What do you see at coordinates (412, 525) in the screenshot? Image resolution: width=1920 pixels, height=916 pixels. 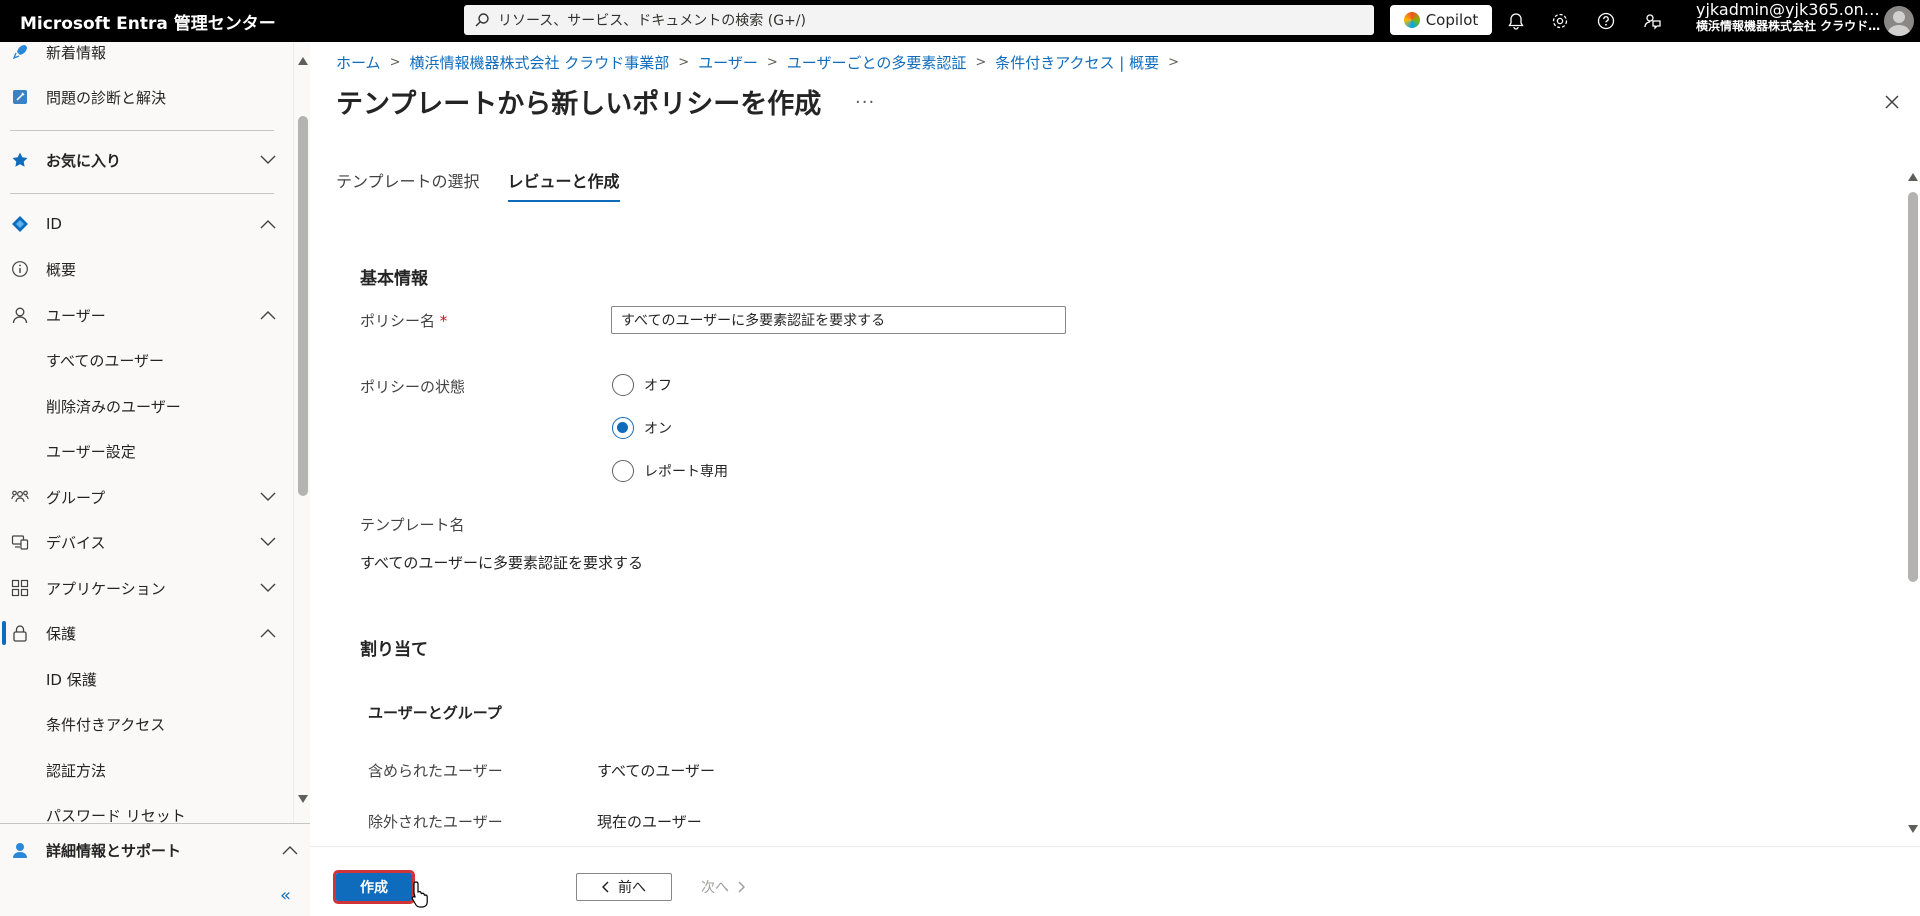 I see `template-name-label: テンプレート名` at bounding box center [412, 525].